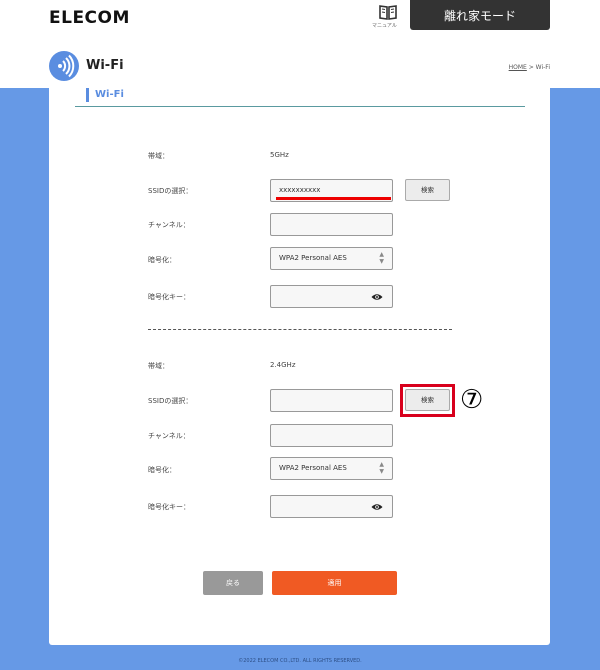 The image size is (600, 670). What do you see at coordinates (279, 155) in the screenshot?
I see `band-value-5g: 5GHz` at bounding box center [279, 155].